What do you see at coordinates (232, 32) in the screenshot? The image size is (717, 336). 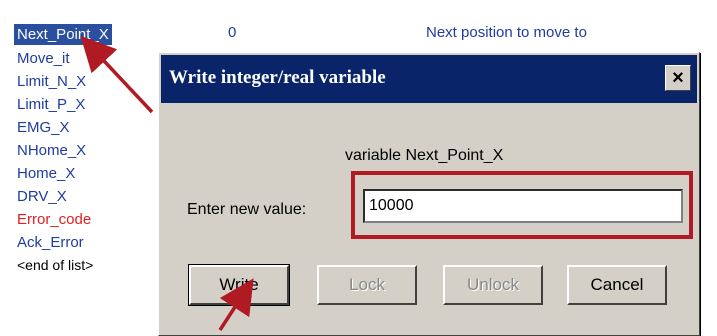 I see `selected-value: 0` at bounding box center [232, 32].